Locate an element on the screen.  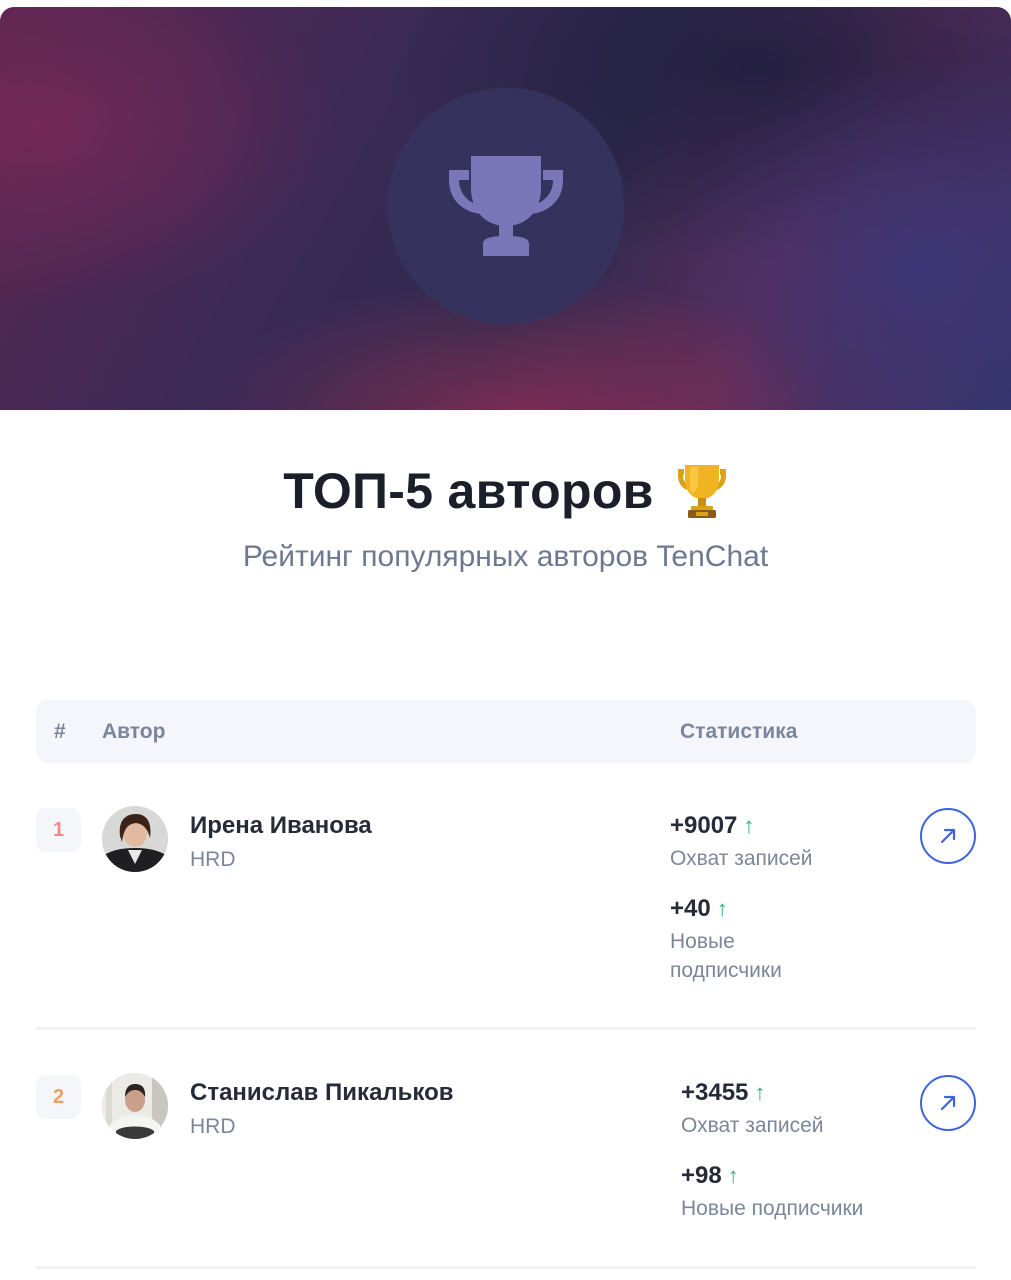
trophy-badge is located at coordinates (506, 206).